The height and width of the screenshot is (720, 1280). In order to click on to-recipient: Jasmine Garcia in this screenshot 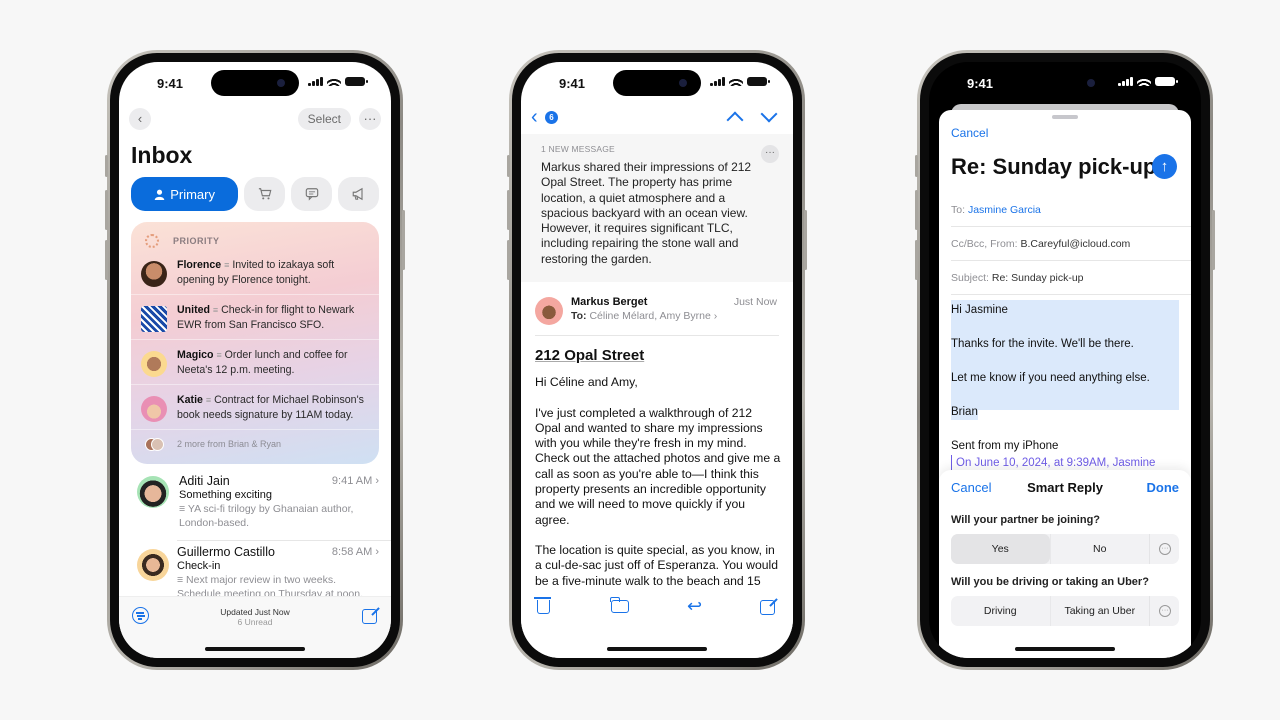, I will do `click(1004, 210)`.